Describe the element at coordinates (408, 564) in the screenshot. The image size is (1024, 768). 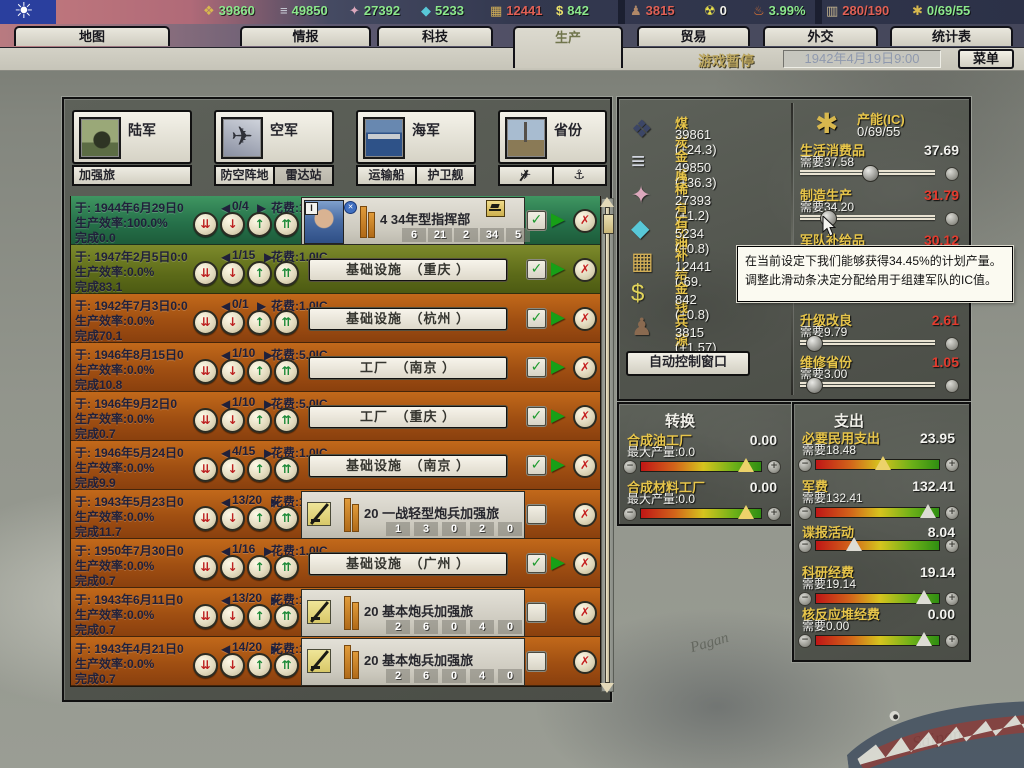
I see `building-name-button: 基础设施 （广州 ）` at that location.